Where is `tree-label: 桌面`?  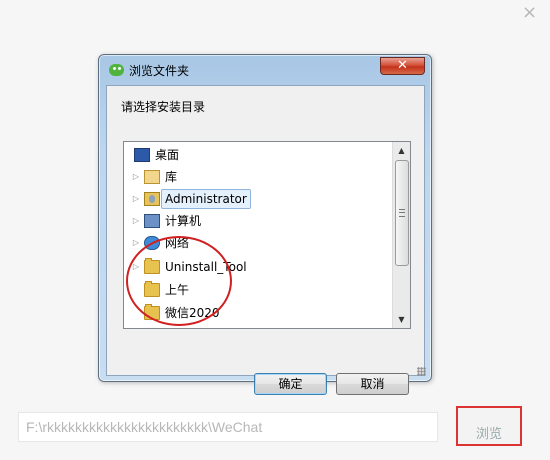 tree-label: 桌面 is located at coordinates (167, 155).